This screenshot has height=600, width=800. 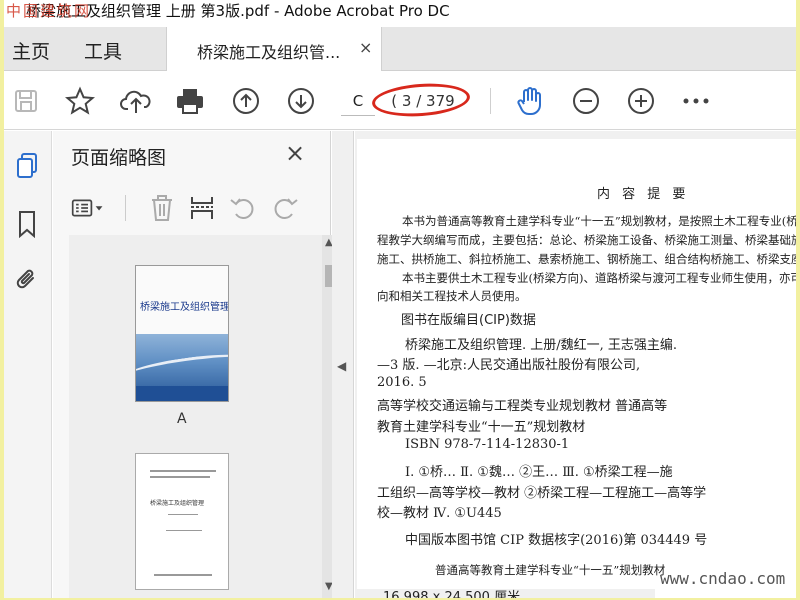 I want to click on bookmark-icon, so click(x=27, y=224).